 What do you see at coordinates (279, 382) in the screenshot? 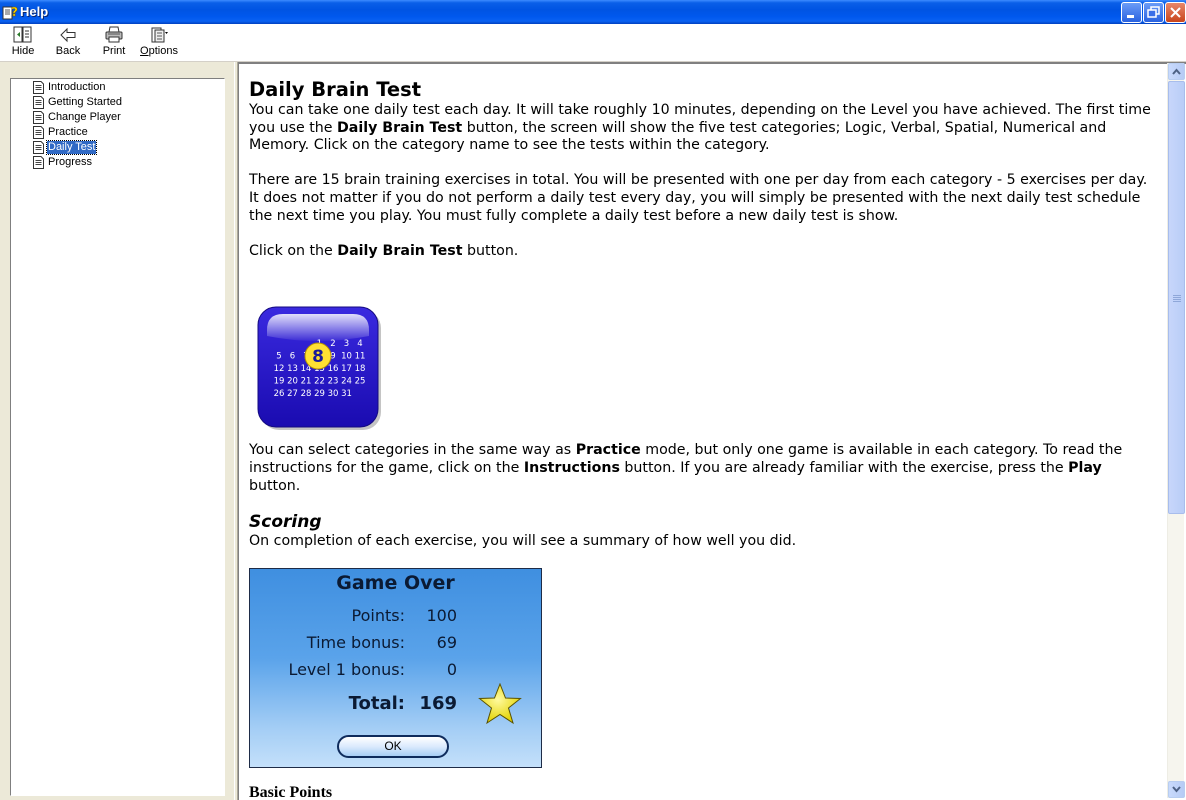
I see `calendar-day: 19` at bounding box center [279, 382].